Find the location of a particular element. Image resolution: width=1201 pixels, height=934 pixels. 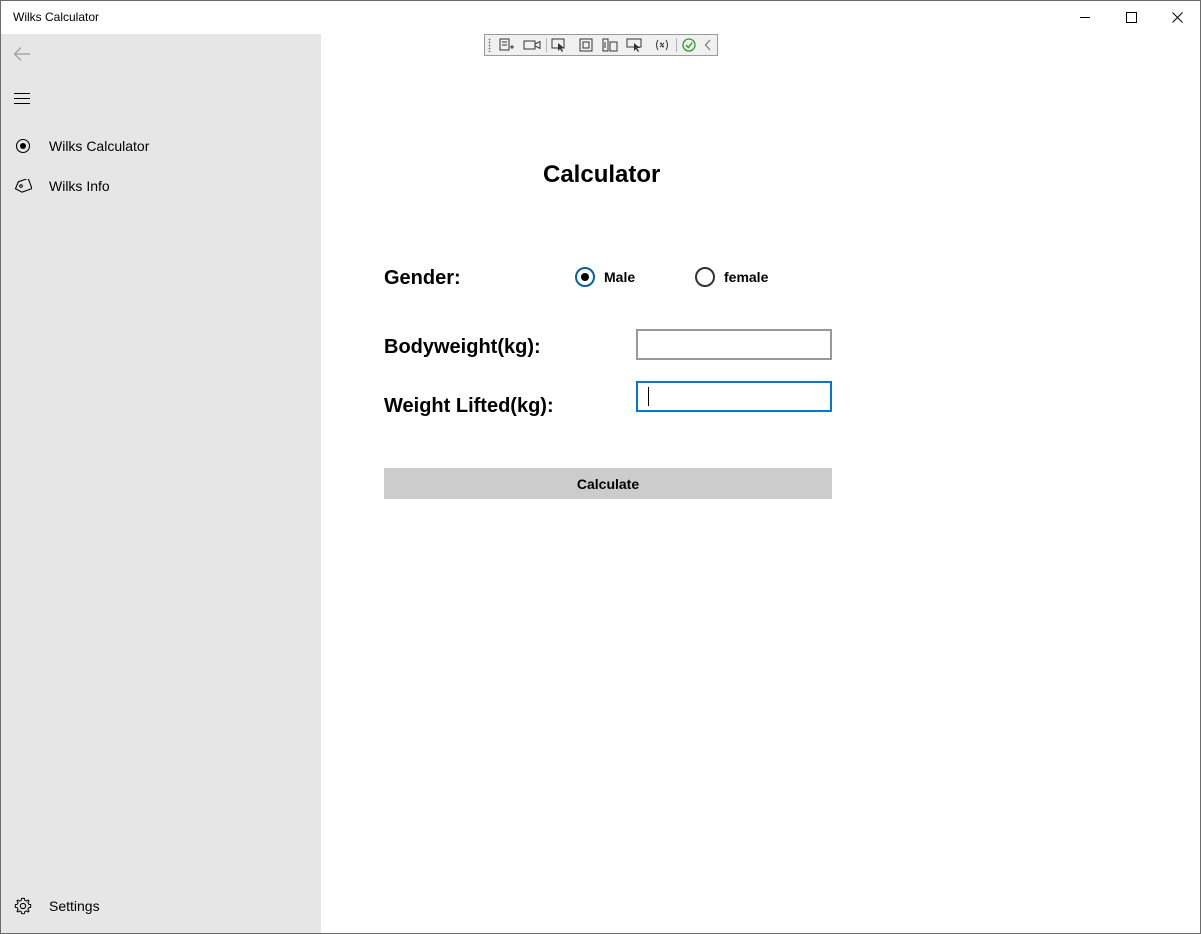

preview-selection-icon is located at coordinates (635, 45).